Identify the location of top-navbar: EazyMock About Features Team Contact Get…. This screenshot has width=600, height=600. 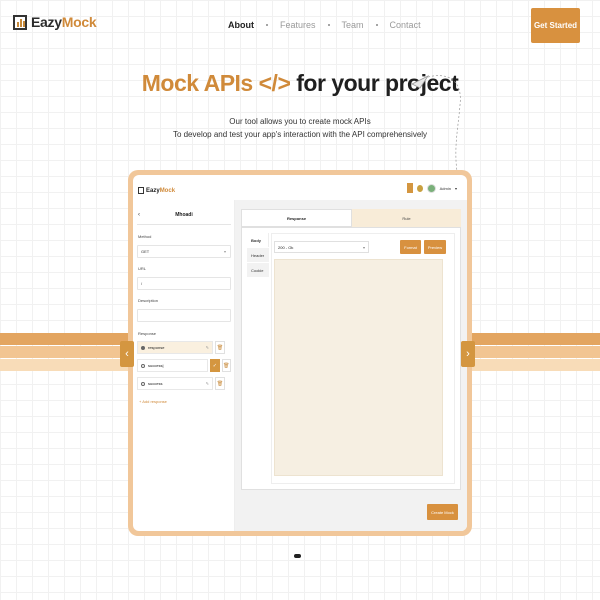
(300, 25).